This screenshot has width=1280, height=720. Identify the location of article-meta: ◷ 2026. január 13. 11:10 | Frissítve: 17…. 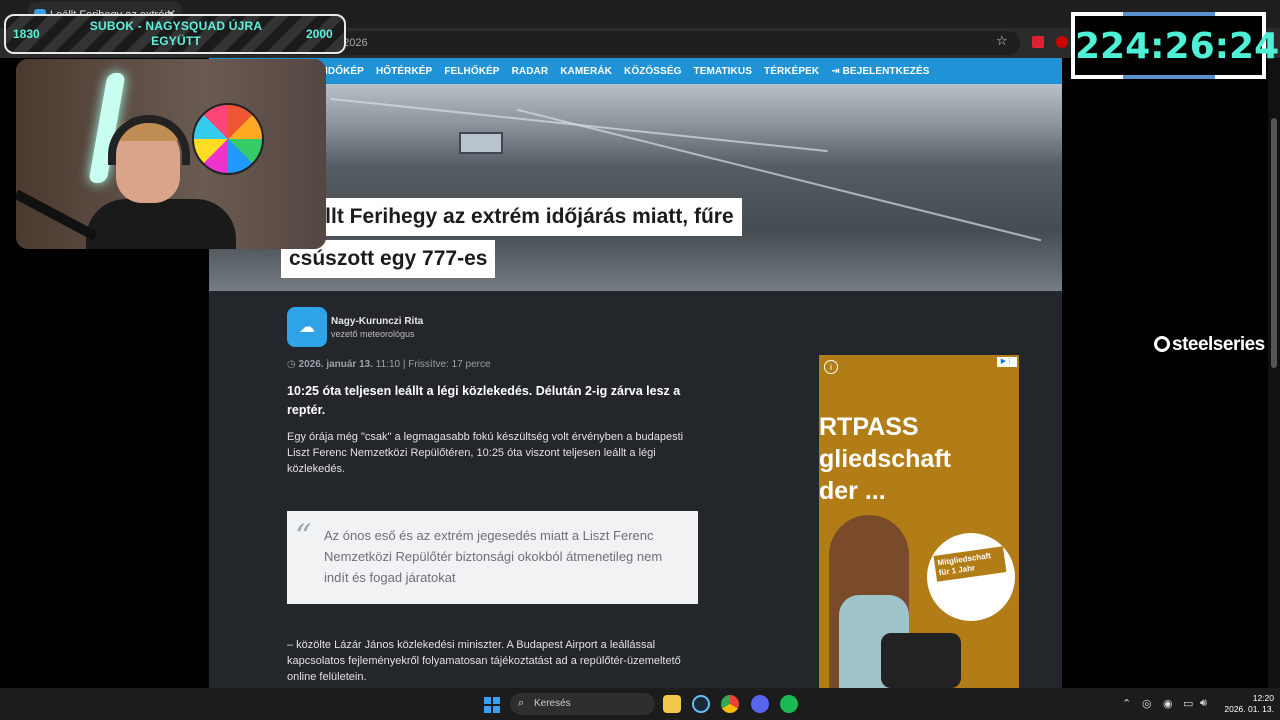
(389, 364).